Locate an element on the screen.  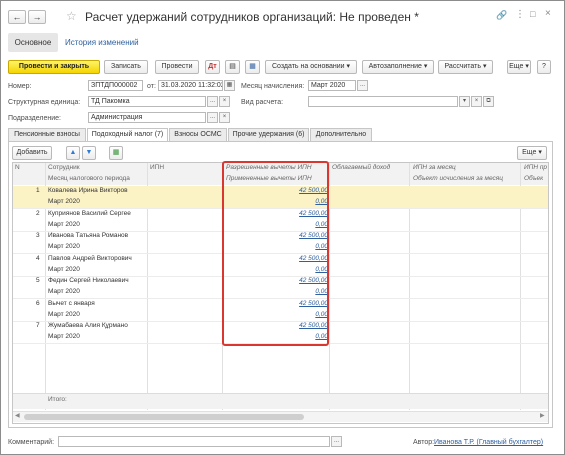
autofill-button: Автозаполнение ▾ is located at coordinates (398, 67).